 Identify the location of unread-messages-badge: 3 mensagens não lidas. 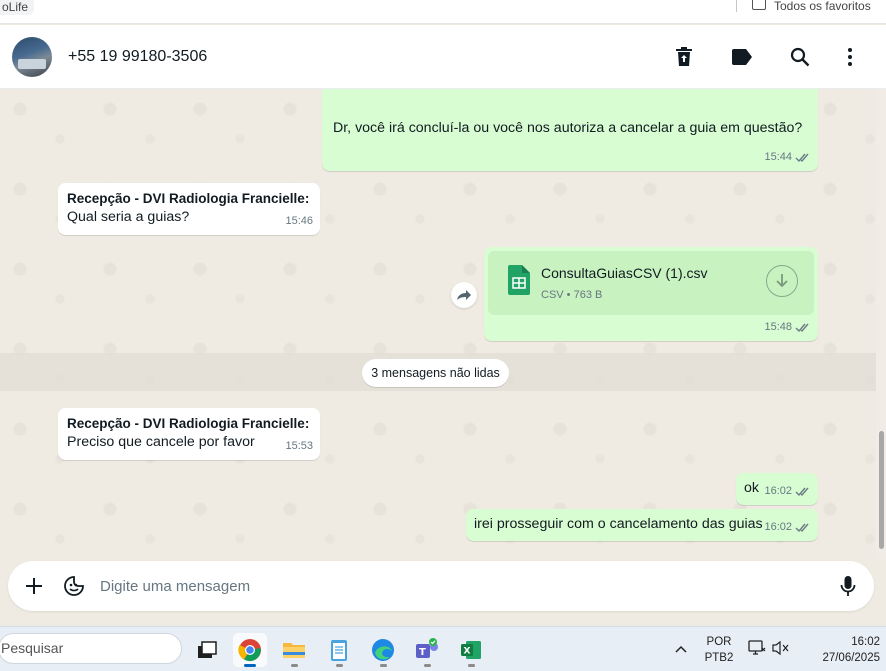
(435, 373).